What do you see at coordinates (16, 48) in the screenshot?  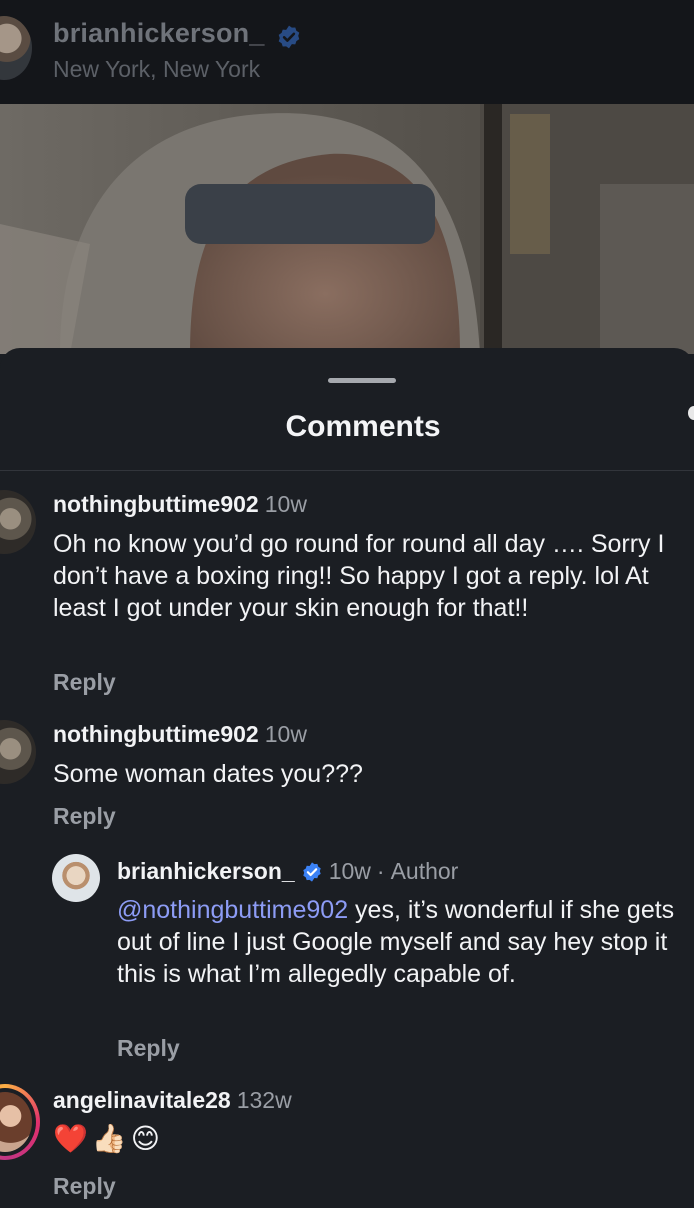 I see `author-avatar` at bounding box center [16, 48].